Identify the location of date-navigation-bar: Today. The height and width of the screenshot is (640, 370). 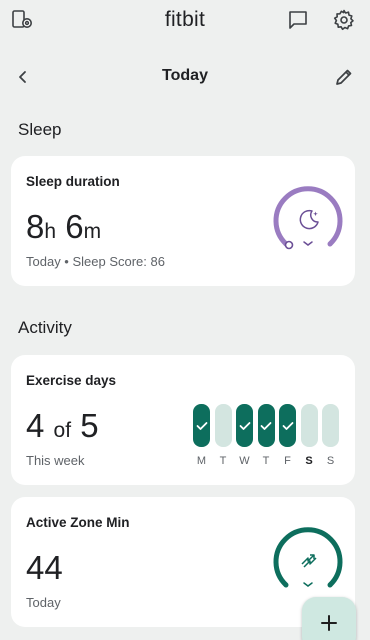
(185, 77).